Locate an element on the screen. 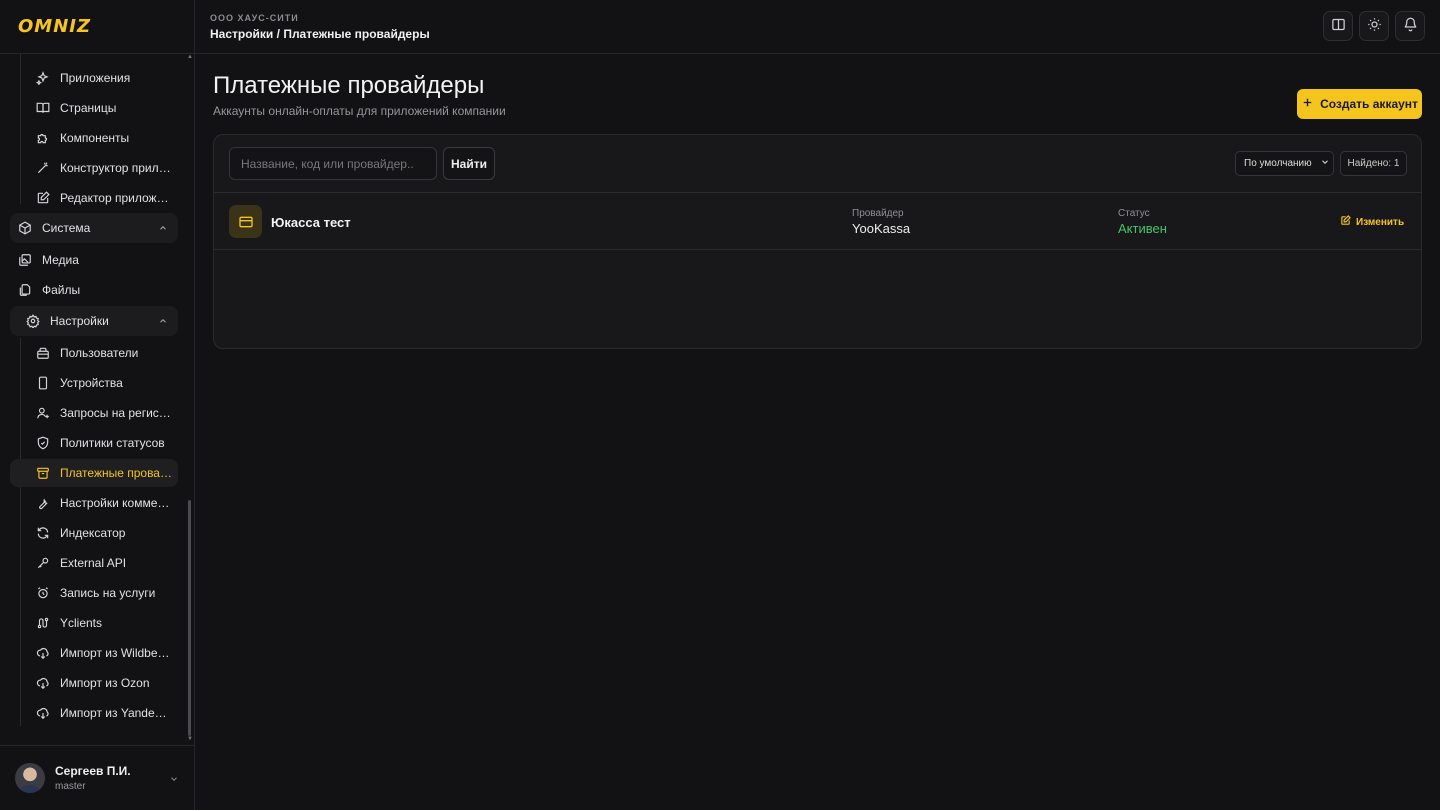 The width and height of the screenshot is (1440, 810). notifications-button is located at coordinates (1410, 26).